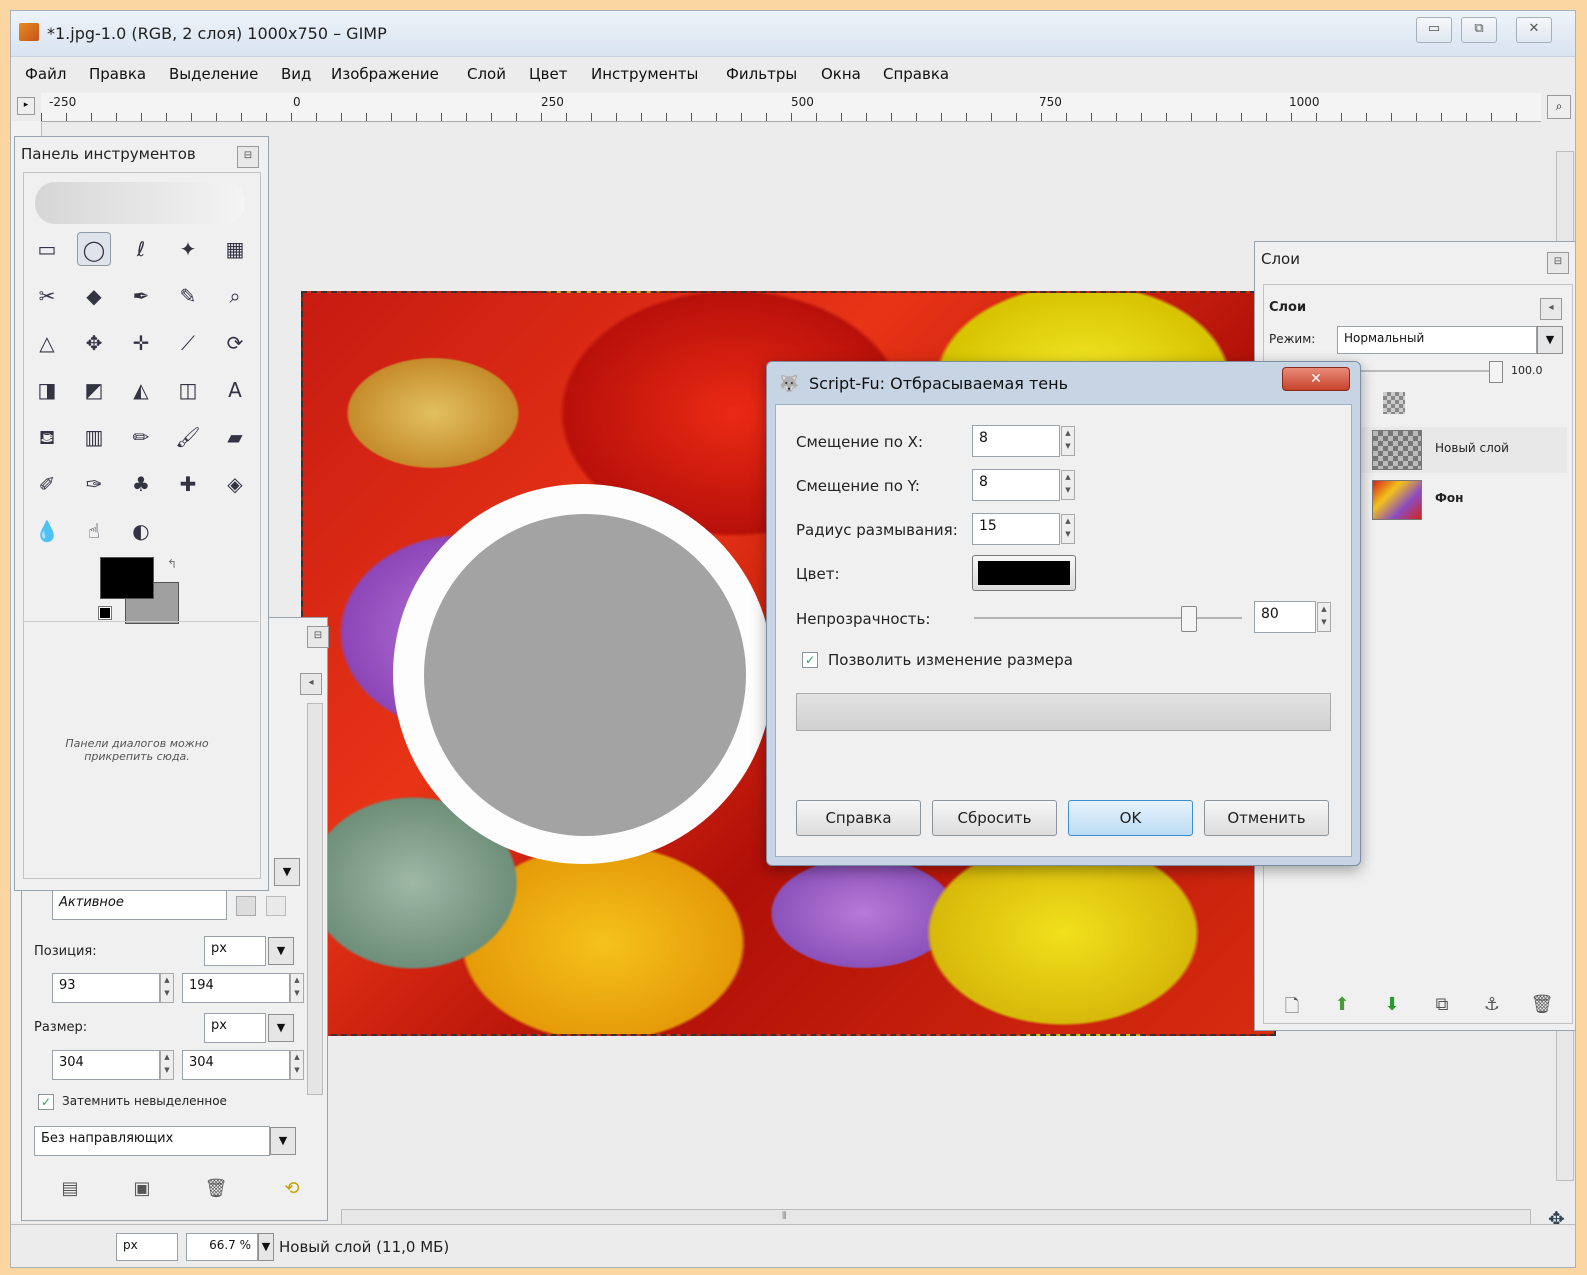  Describe the element at coordinates (1492, 1004) in the screenshot. I see `anchor-layer-icon: ⚓` at that location.